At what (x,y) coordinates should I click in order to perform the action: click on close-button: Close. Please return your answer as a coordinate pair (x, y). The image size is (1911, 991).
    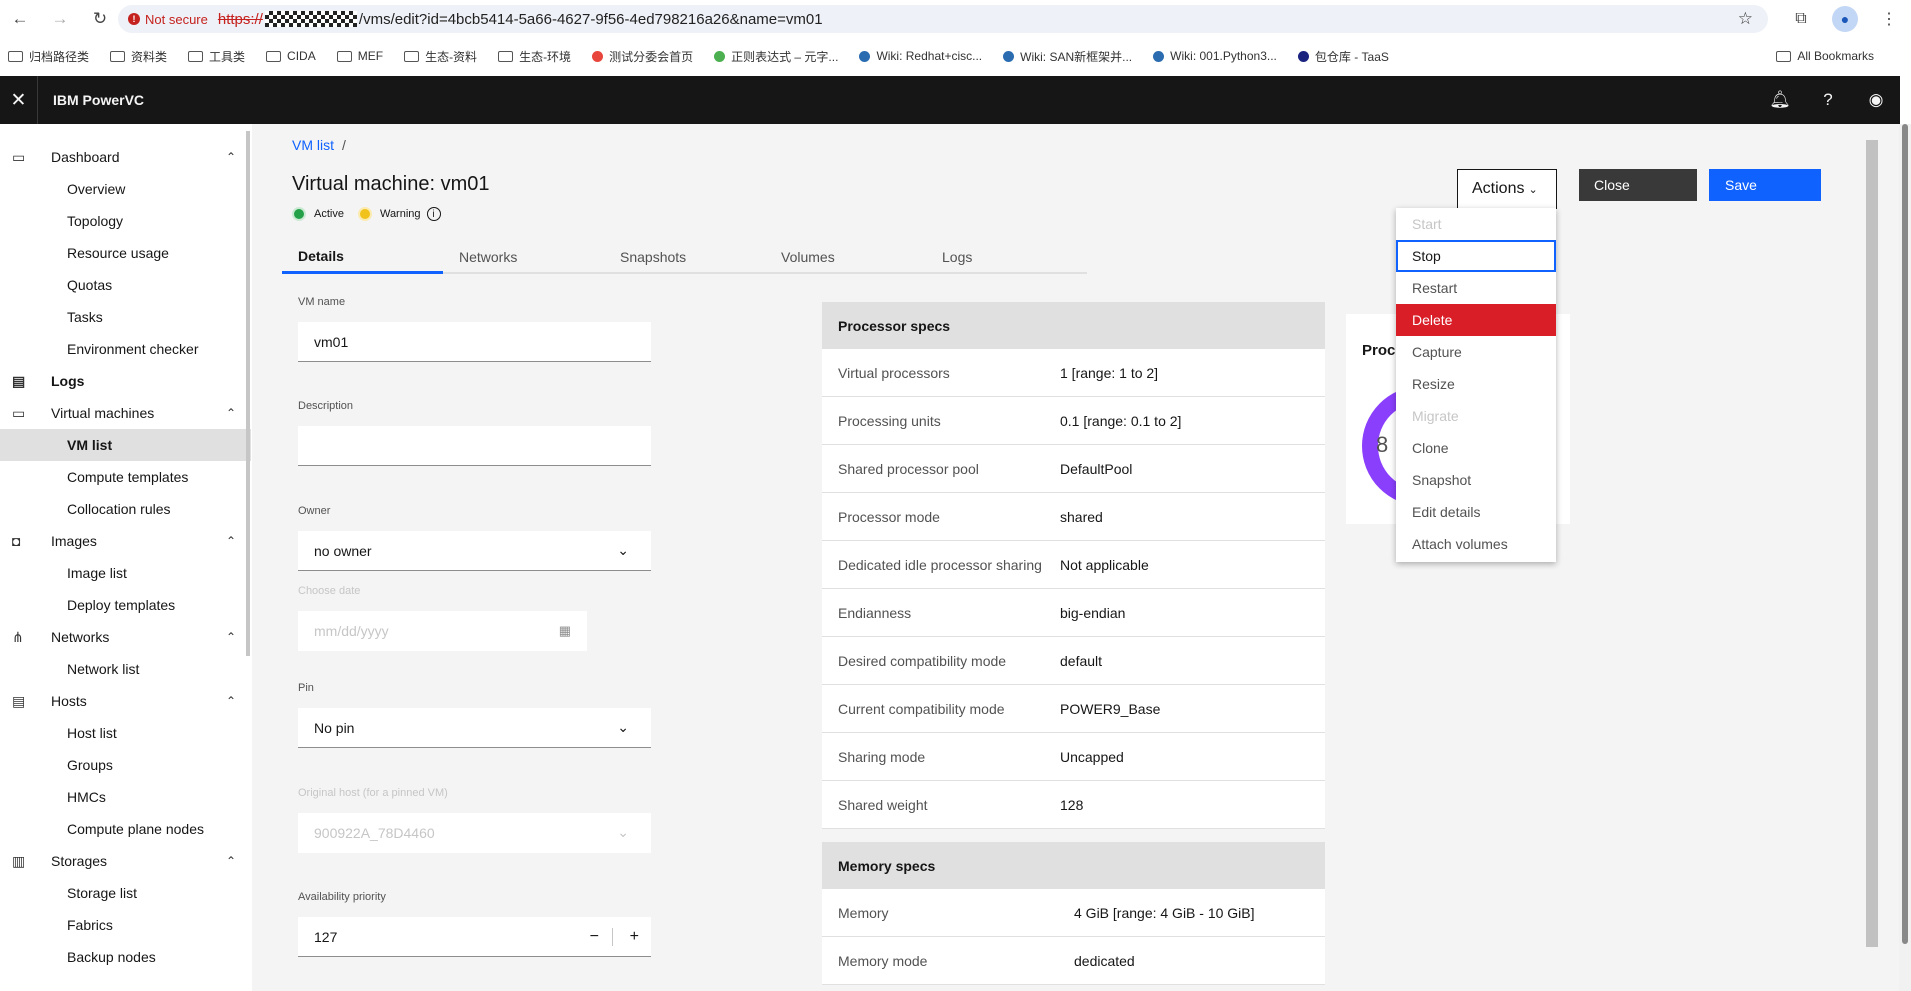
    Looking at the image, I should click on (1638, 185).